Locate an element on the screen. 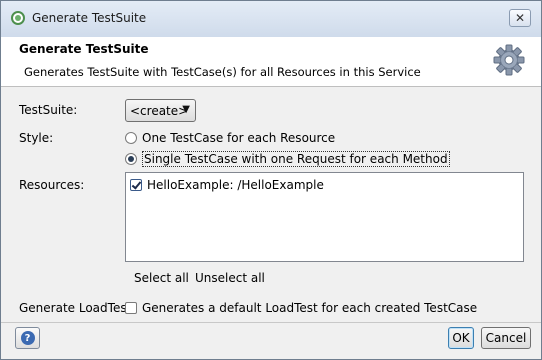  chevron-down-icon: ▼ is located at coordinates (186, 109).